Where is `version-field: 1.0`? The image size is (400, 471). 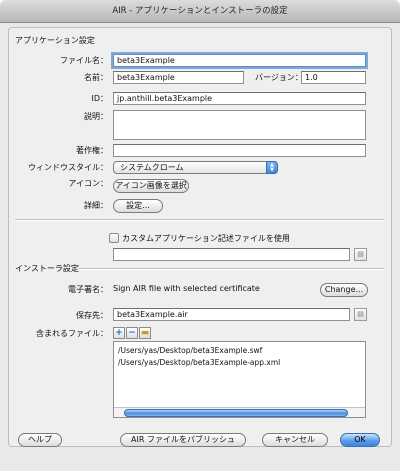 version-field: 1.0 is located at coordinates (333, 77).